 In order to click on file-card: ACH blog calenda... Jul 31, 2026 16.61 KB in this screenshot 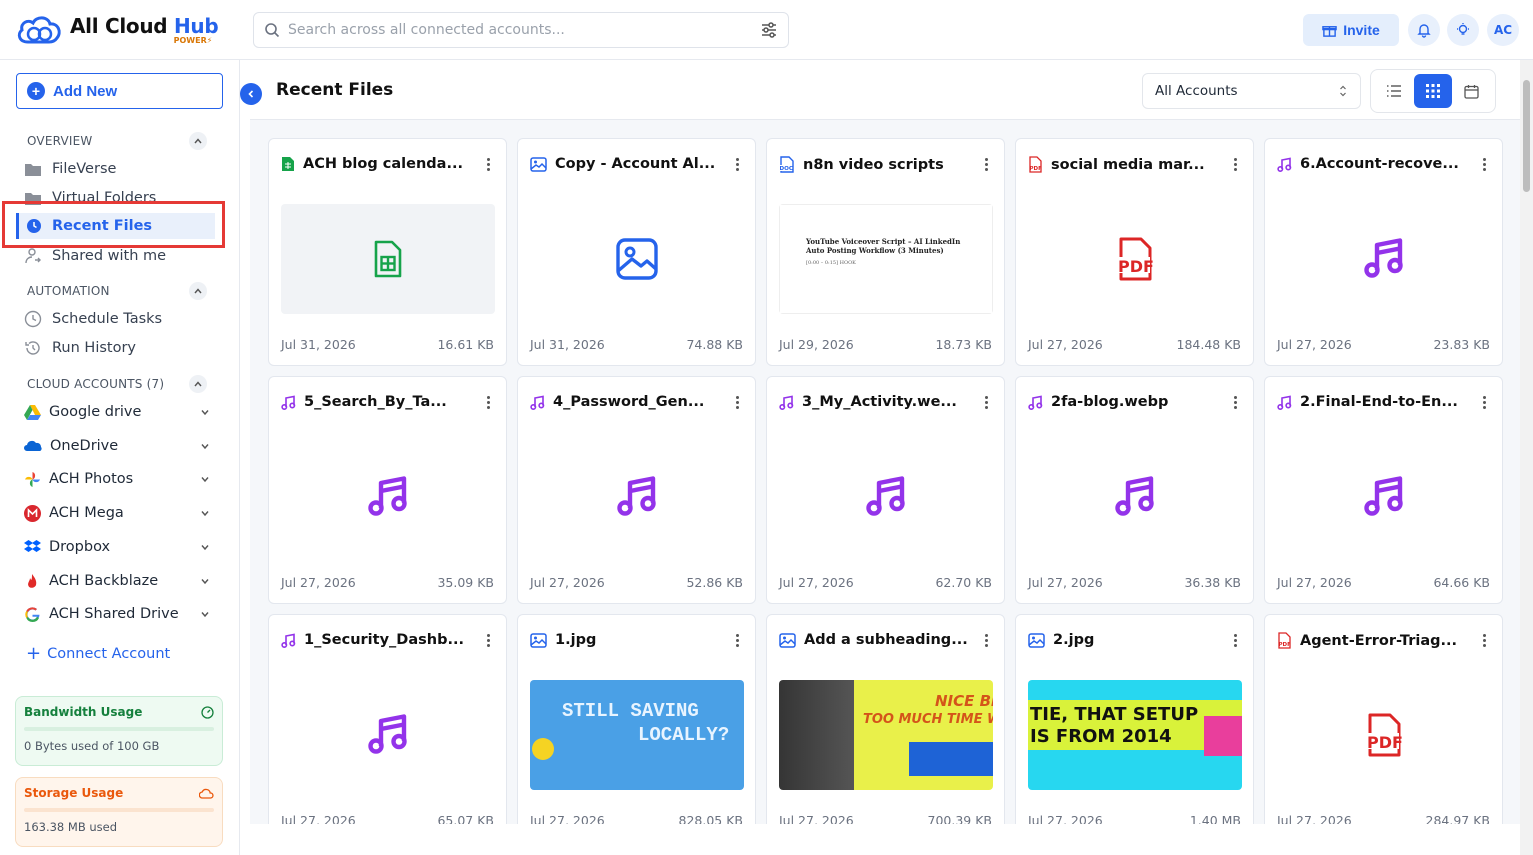, I will do `click(387, 252)`.